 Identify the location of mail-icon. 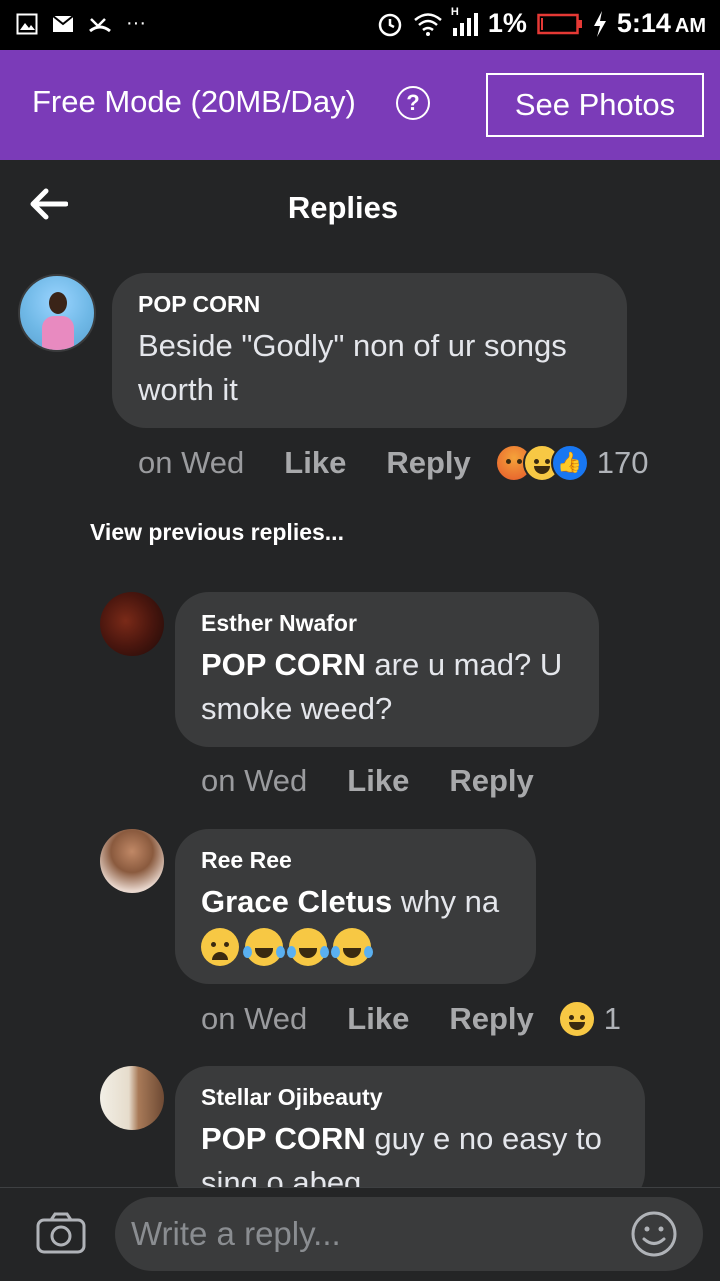
(63, 23).